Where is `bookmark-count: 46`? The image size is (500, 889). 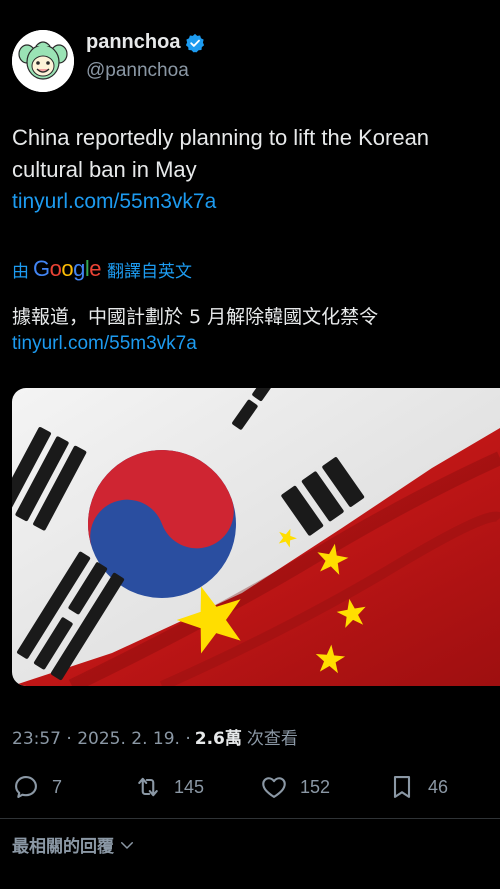
bookmark-count: 46 is located at coordinates (438, 786).